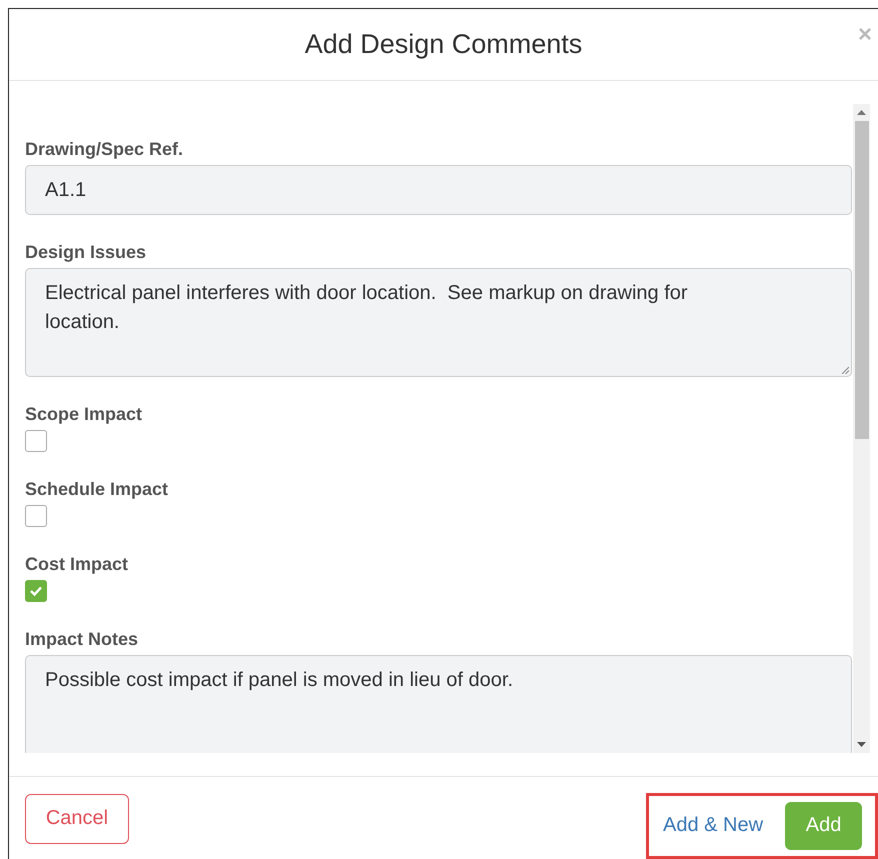 This screenshot has height=859, width=878. What do you see at coordinates (81, 639) in the screenshot?
I see `field-label: Impact Notes` at bounding box center [81, 639].